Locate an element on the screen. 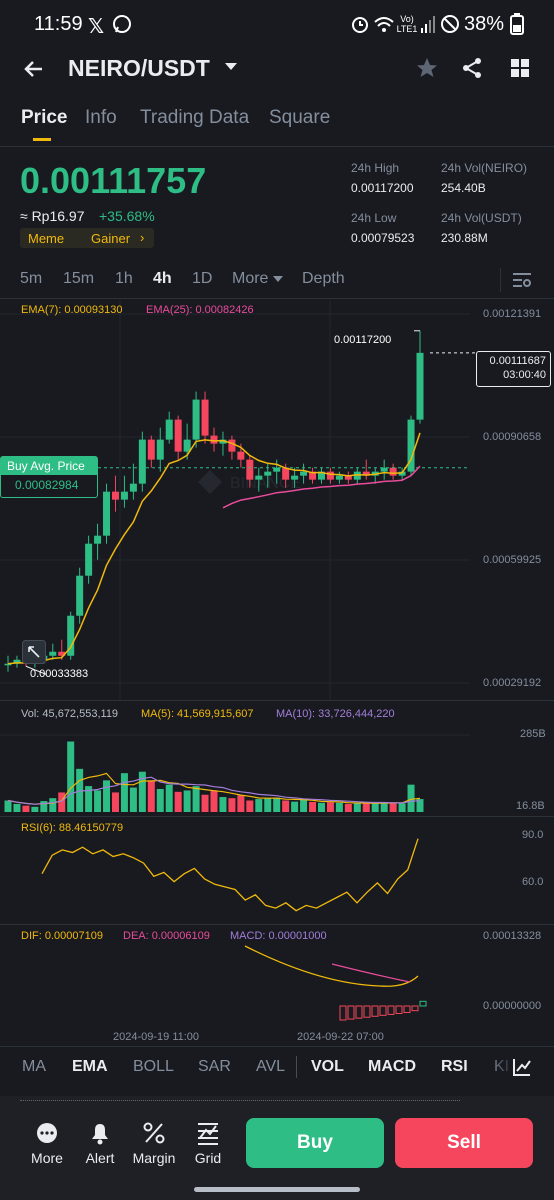 This screenshot has height=1200, width=554. nav-alert: Alert is located at coordinates (100, 1143).